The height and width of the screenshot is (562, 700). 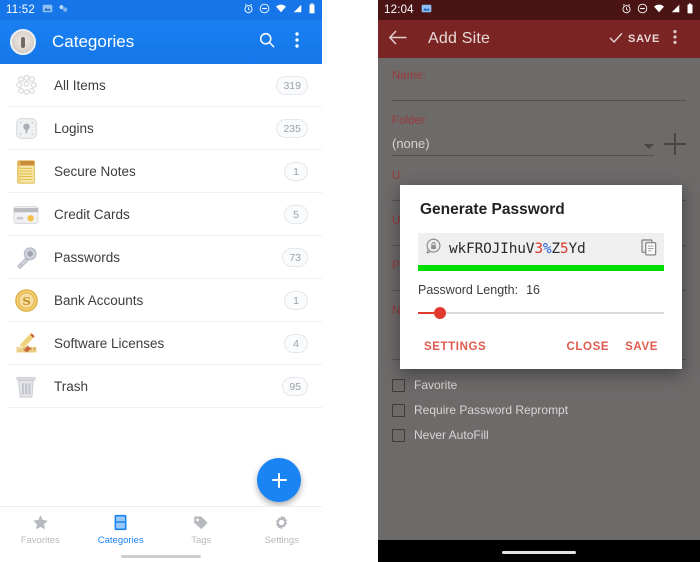 What do you see at coordinates (409, 76) in the screenshot?
I see `name-label: Name:` at bounding box center [409, 76].